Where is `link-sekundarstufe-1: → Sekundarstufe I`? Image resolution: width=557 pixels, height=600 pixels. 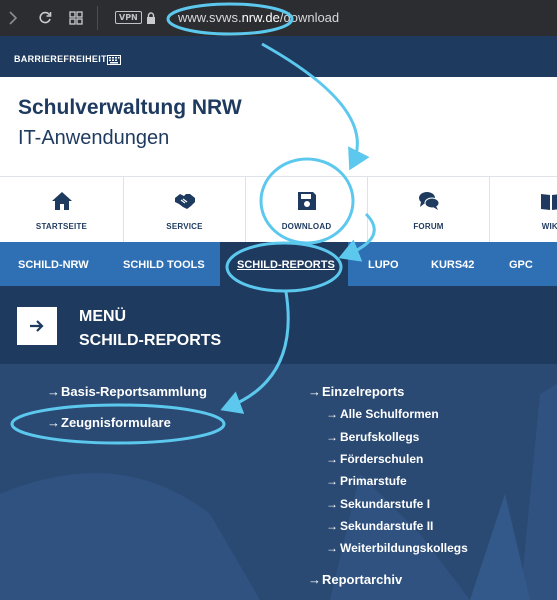
link-sekundarstufe-1: → Sekundarstufe I is located at coordinates (378, 504).